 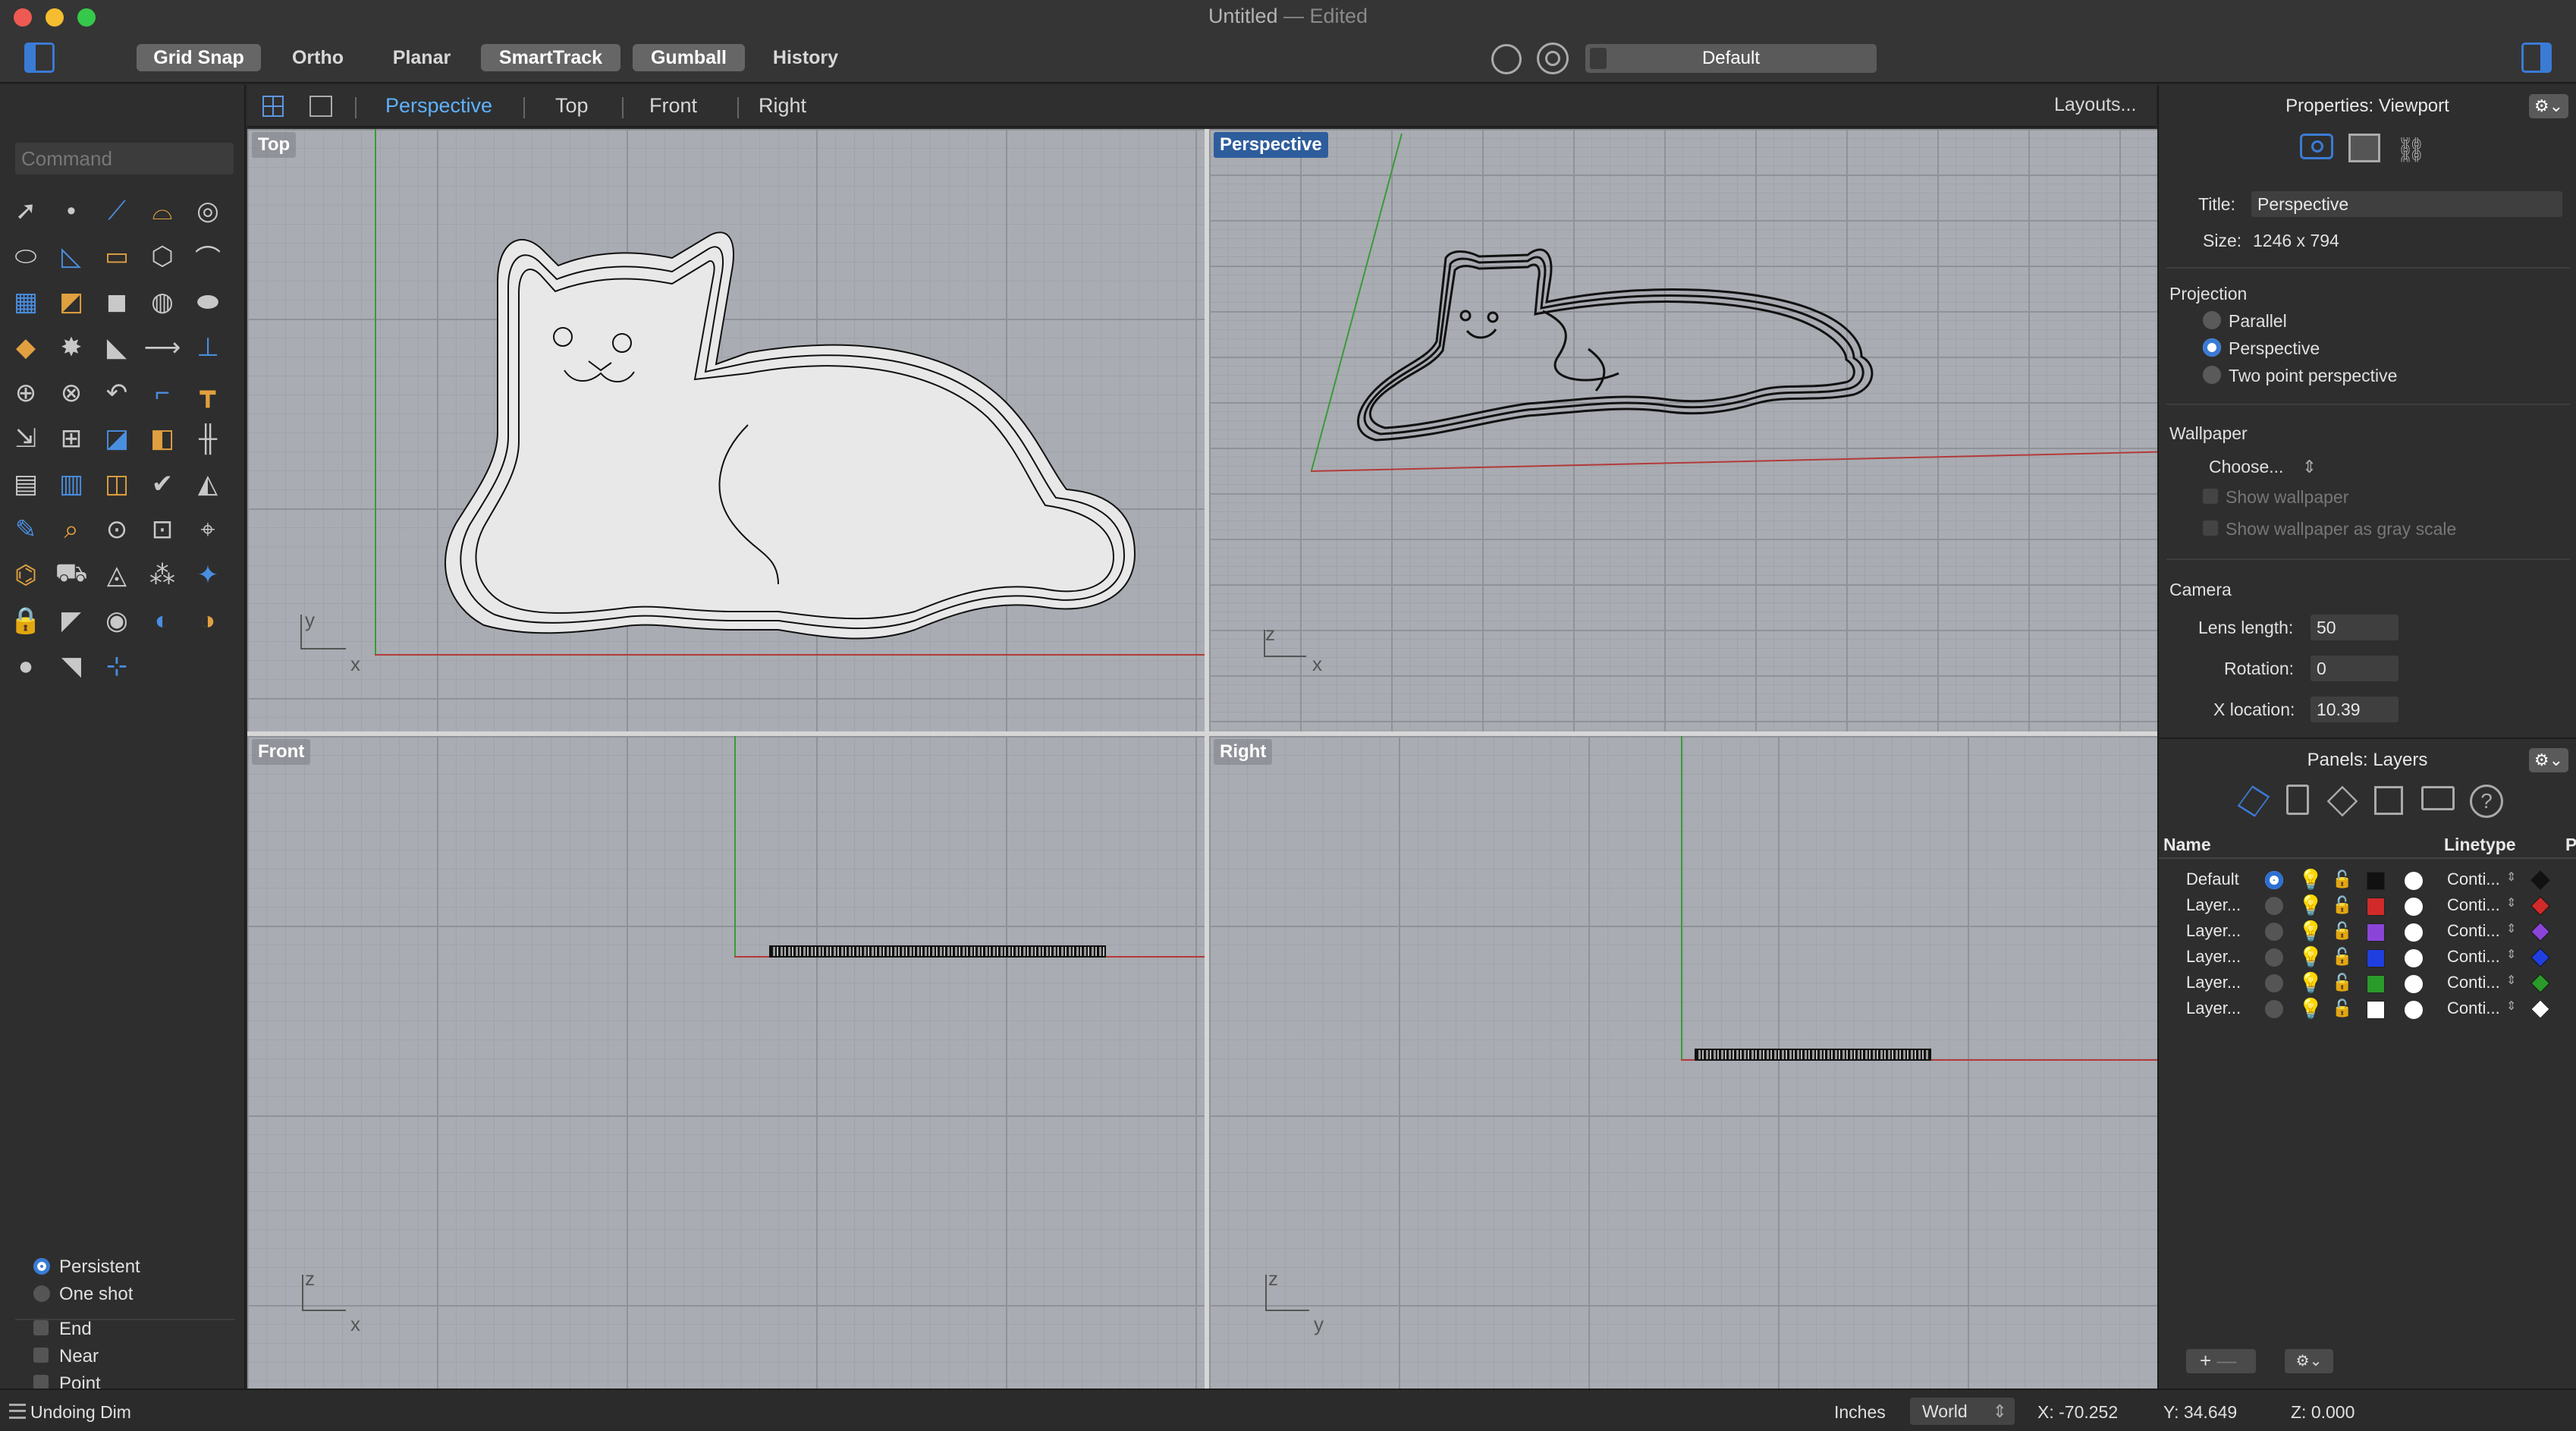 I want to click on tool-button: ✎, so click(x=26, y=529).